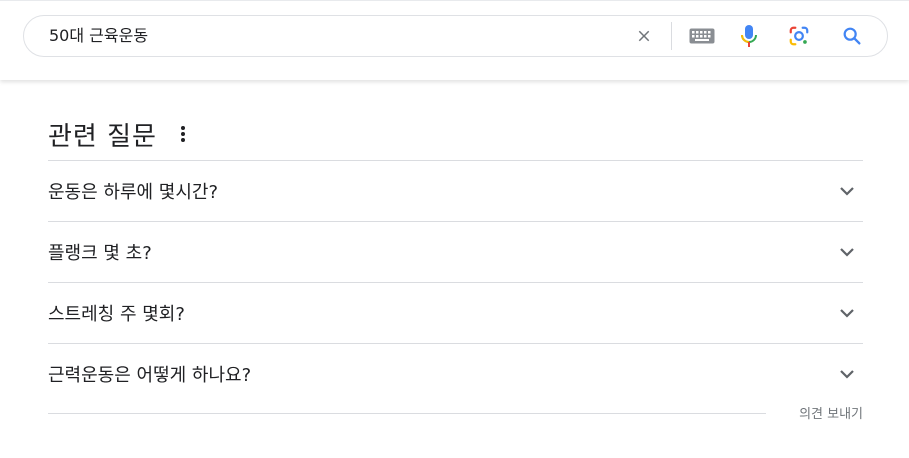 This screenshot has height=458, width=909. I want to click on search-box: 50대 근육운동, so click(455, 36).